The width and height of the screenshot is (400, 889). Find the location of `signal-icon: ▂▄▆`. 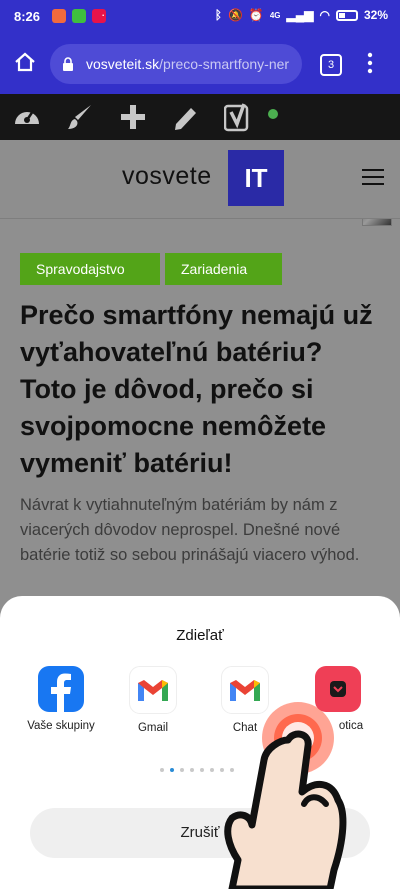

signal-icon: ▂▄▆ is located at coordinates (300, 15).